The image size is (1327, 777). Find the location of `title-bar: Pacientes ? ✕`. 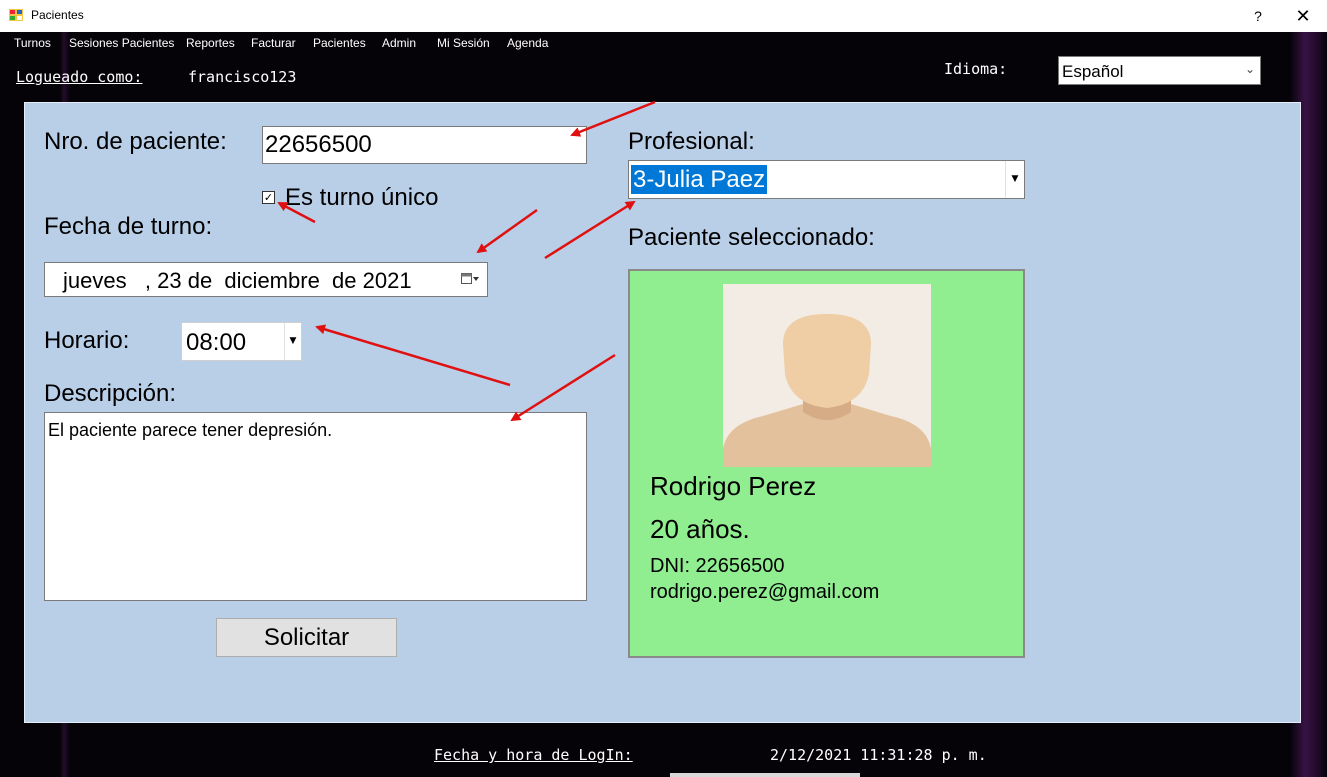

title-bar: Pacientes ? ✕ is located at coordinates (663, 16).